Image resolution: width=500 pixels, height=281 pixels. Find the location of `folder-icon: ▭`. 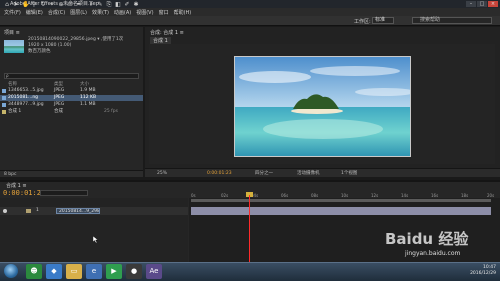

folder-icon: ▭ is located at coordinates (74, 271).